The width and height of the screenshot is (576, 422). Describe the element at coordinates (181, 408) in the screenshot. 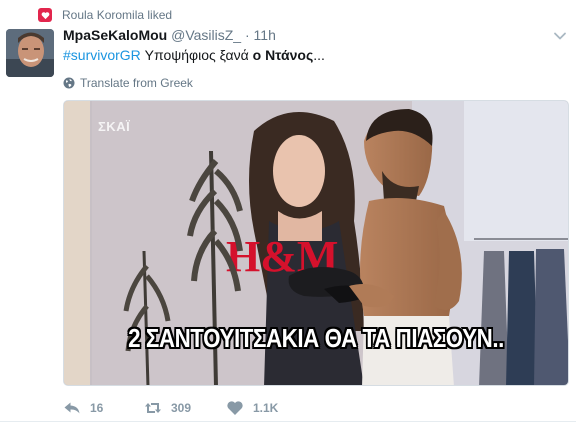

I see `retweet-count: 309` at that location.